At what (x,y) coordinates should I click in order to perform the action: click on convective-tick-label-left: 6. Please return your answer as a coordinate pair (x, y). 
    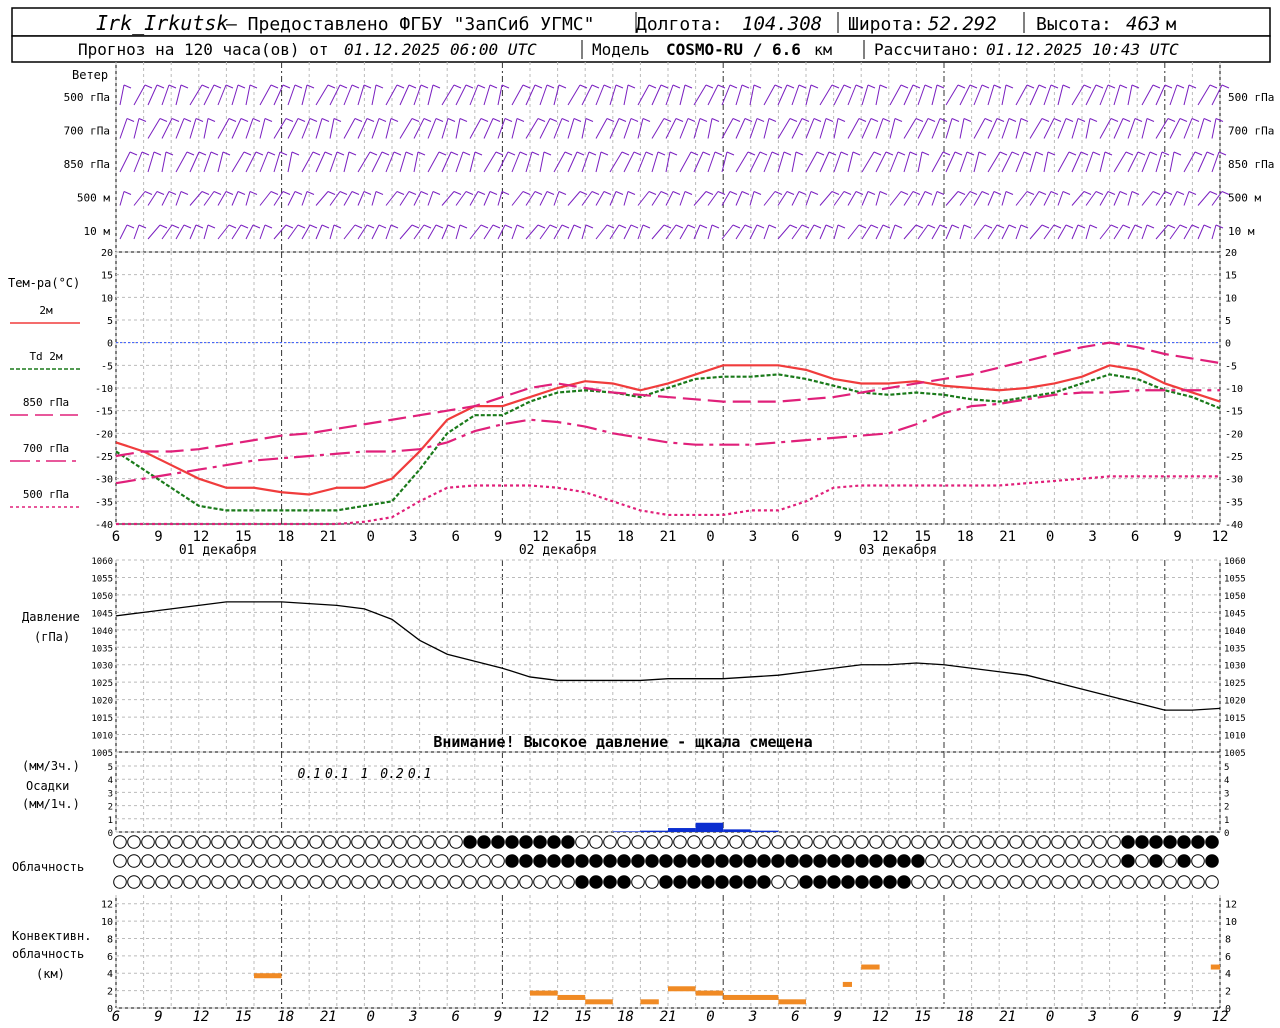
    Looking at the image, I should click on (110, 957).